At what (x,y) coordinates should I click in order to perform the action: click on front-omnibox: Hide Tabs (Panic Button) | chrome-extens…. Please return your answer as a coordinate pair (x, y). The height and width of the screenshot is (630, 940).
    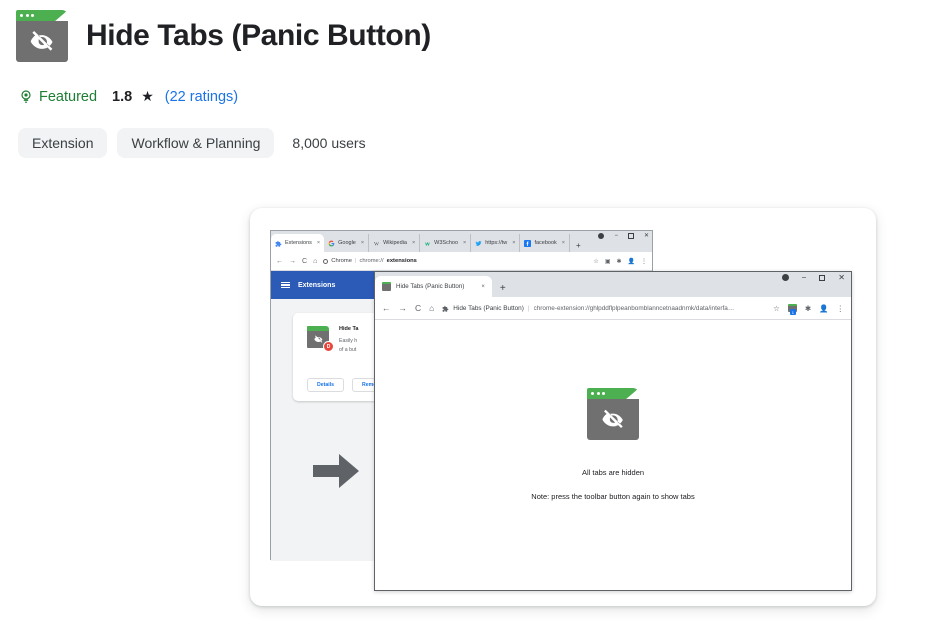
    Looking at the image, I should click on (603, 308).